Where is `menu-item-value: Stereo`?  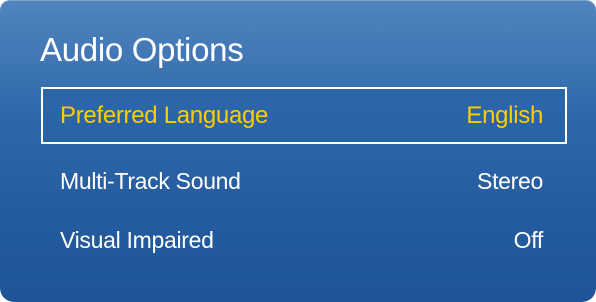
menu-item-value: Stereo is located at coordinates (510, 181).